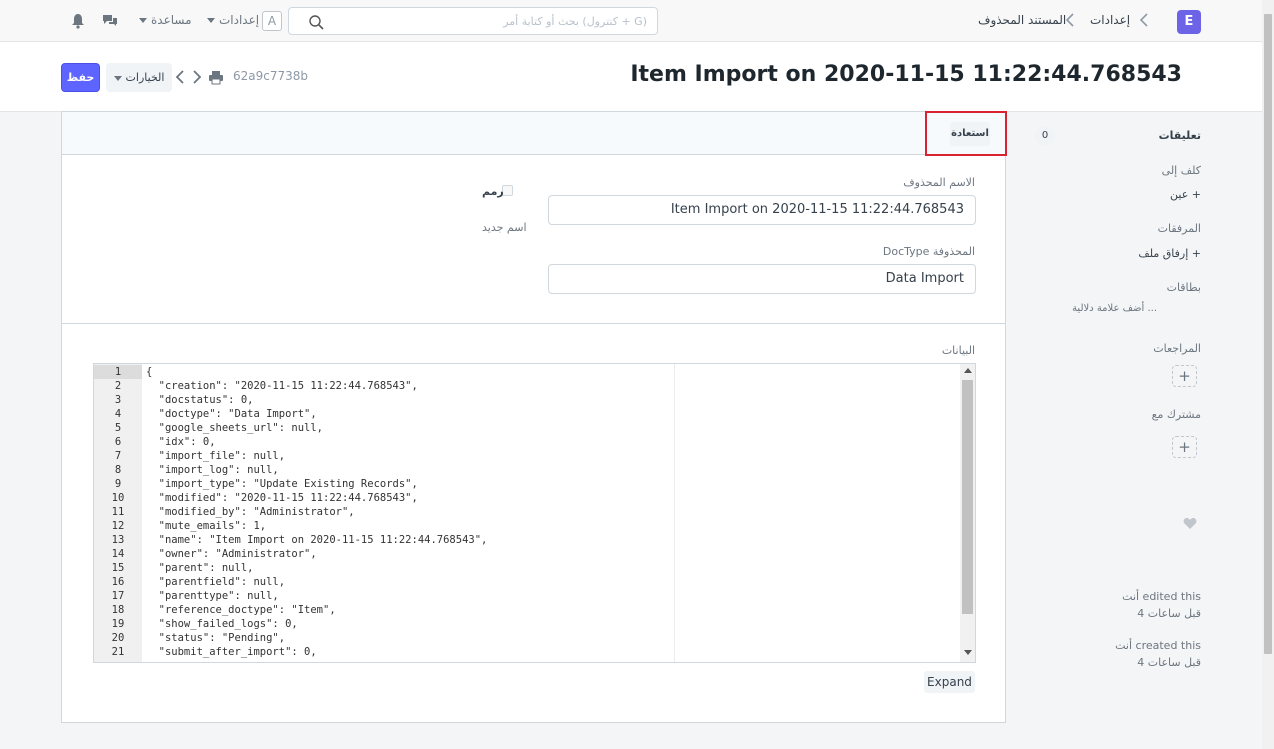 The height and width of the screenshot is (749, 1274). I want to click on avatar: A, so click(272, 21).